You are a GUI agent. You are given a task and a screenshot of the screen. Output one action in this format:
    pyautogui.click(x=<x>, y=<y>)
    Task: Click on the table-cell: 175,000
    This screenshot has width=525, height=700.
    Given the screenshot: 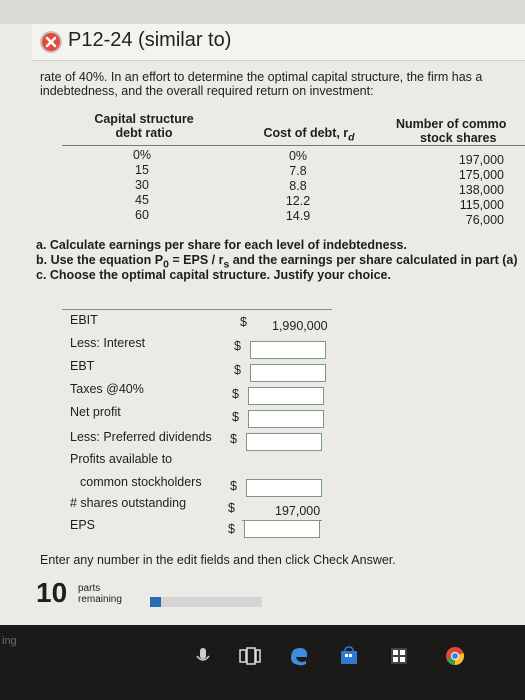 What is the action you would take?
    pyautogui.click(x=481, y=175)
    